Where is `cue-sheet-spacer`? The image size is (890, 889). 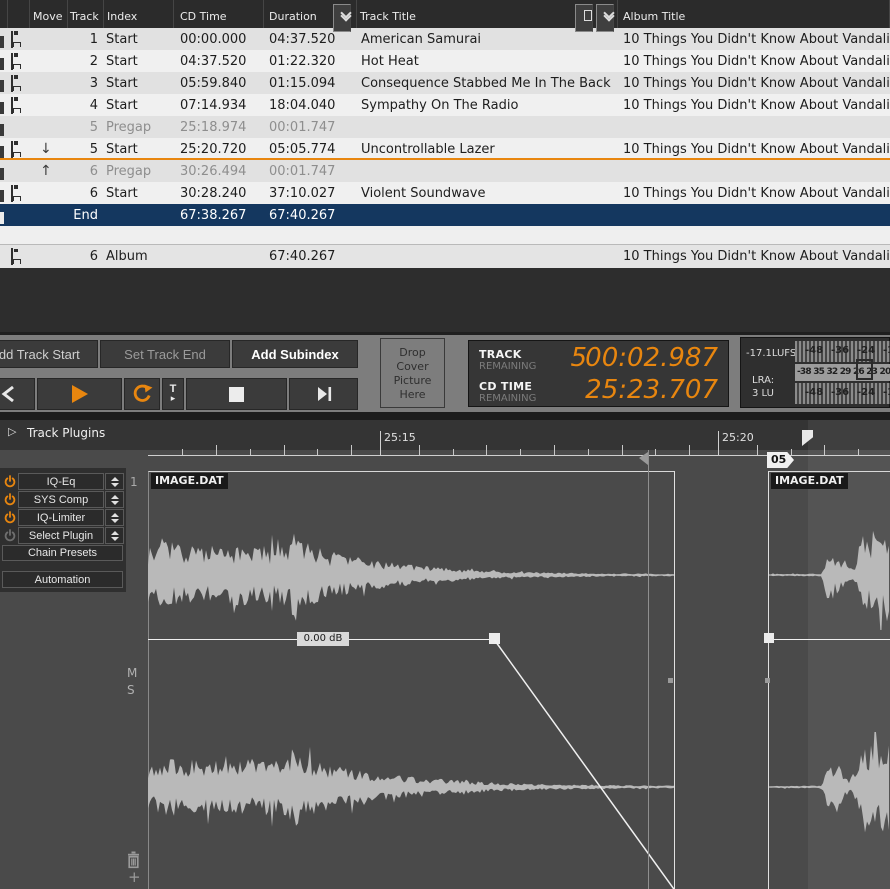 cue-sheet-spacer is located at coordinates (445, 235).